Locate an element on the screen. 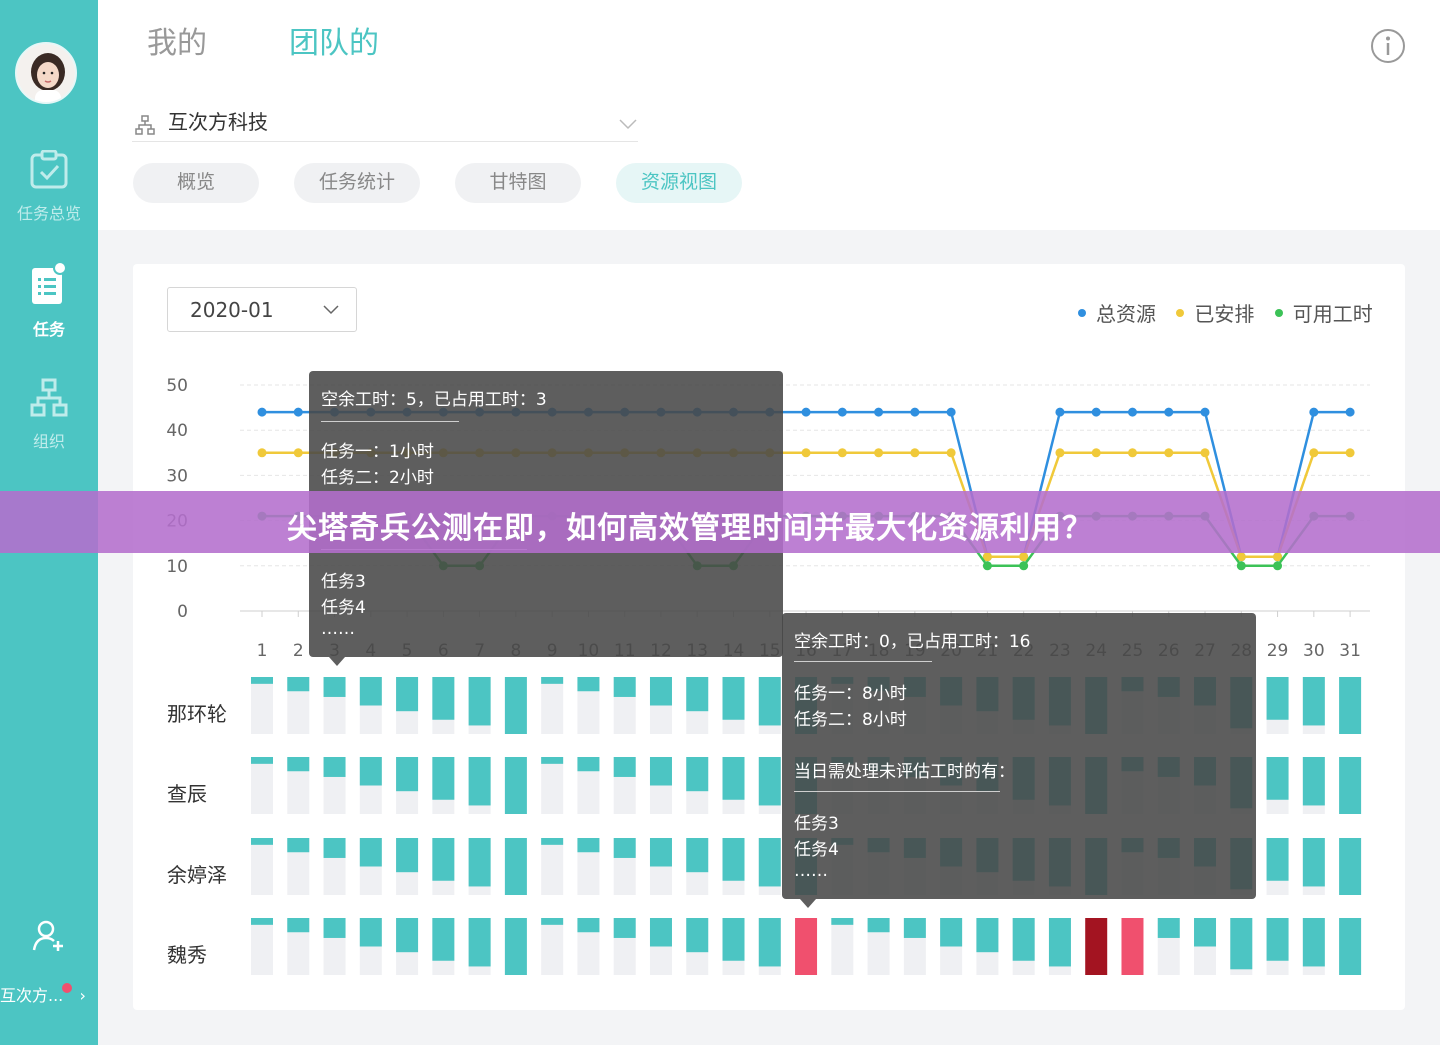 The image size is (1440, 1045). person-name: 查辰 is located at coordinates (187, 794).